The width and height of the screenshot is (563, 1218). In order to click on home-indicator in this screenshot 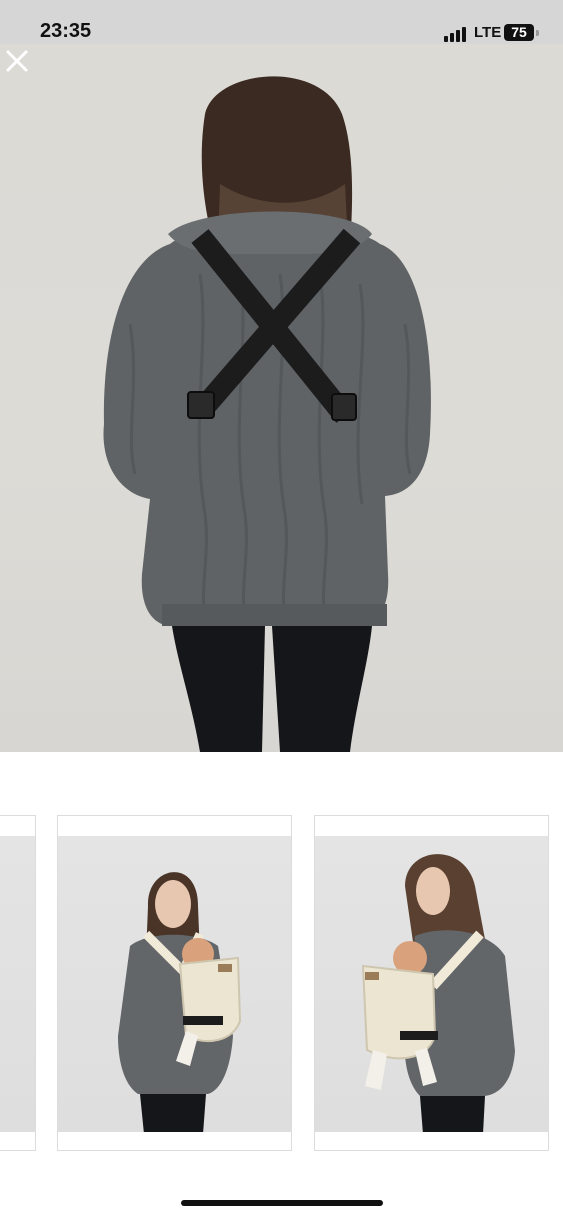, I will do `click(282, 1203)`.